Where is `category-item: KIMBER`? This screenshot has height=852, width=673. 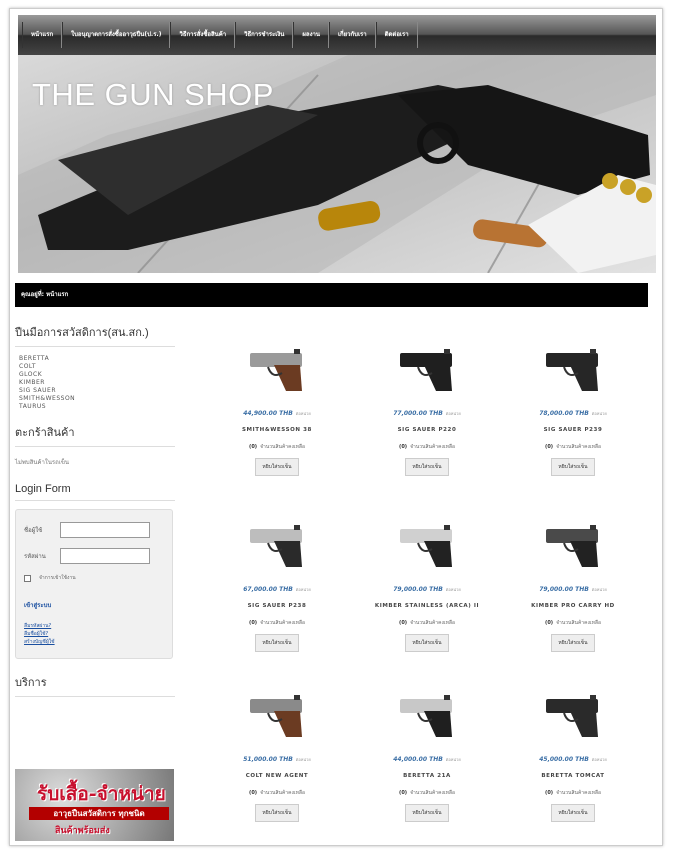 category-item: KIMBER is located at coordinates (95, 383).